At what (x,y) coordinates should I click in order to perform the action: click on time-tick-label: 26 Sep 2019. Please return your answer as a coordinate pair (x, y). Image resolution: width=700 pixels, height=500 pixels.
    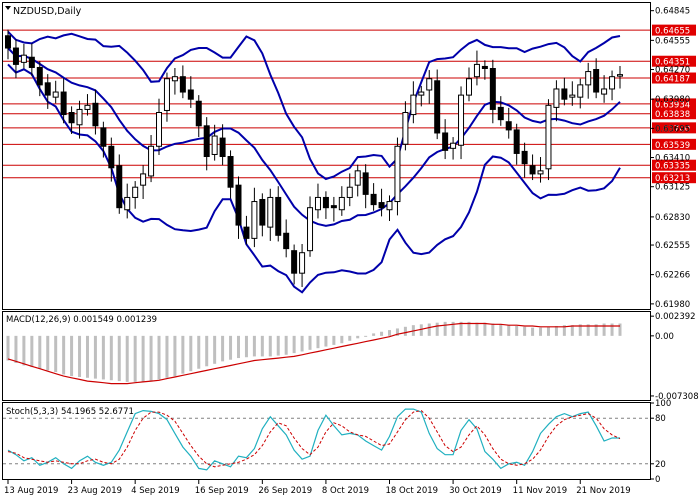
    Looking at the image, I should click on (285, 491).